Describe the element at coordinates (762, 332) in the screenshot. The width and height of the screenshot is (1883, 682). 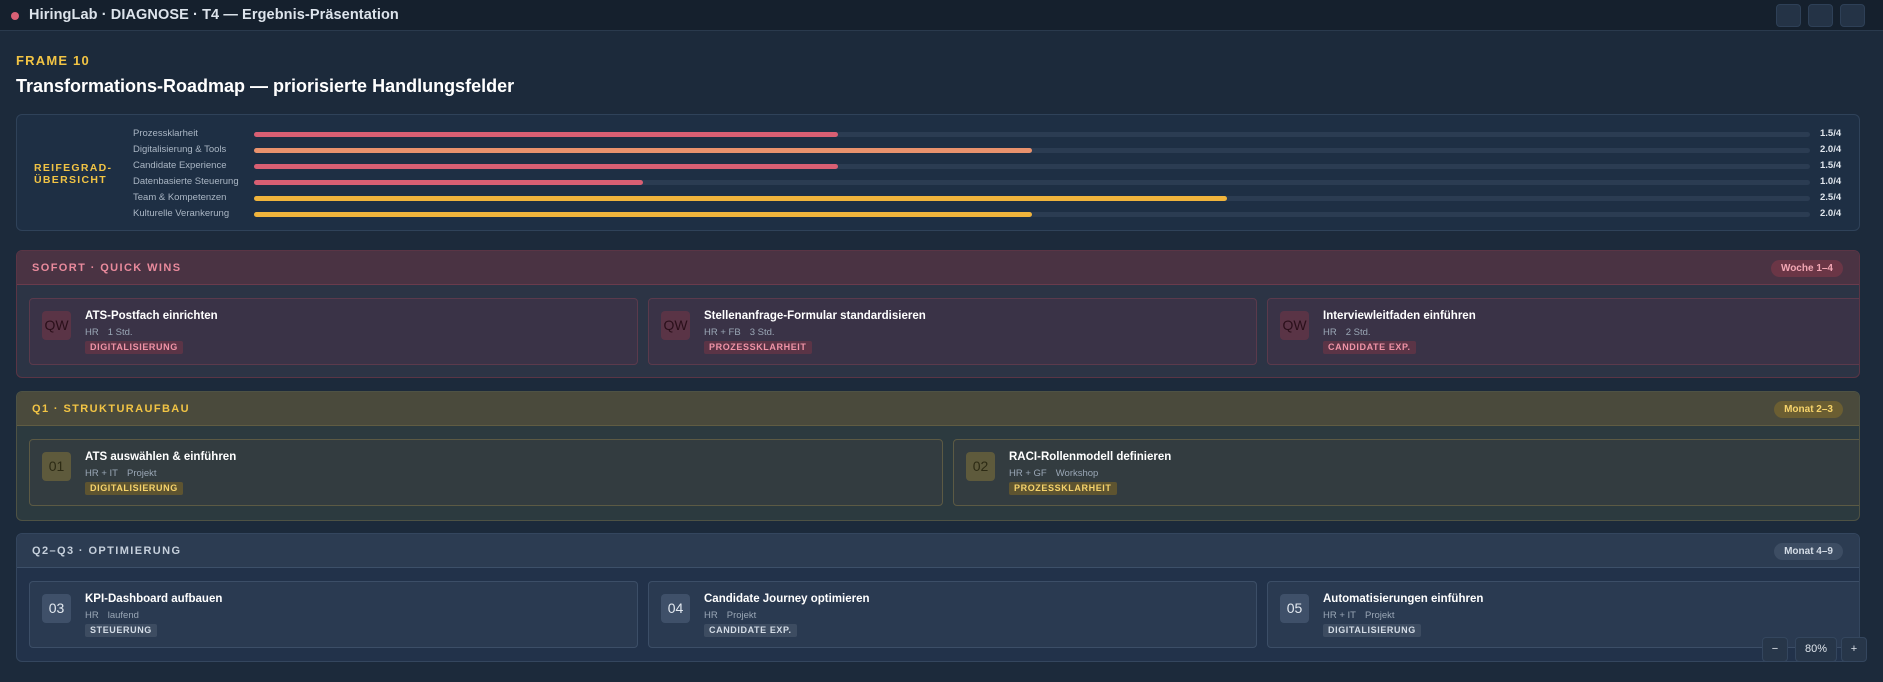
I see `card-effort: 3 Std.` at that location.